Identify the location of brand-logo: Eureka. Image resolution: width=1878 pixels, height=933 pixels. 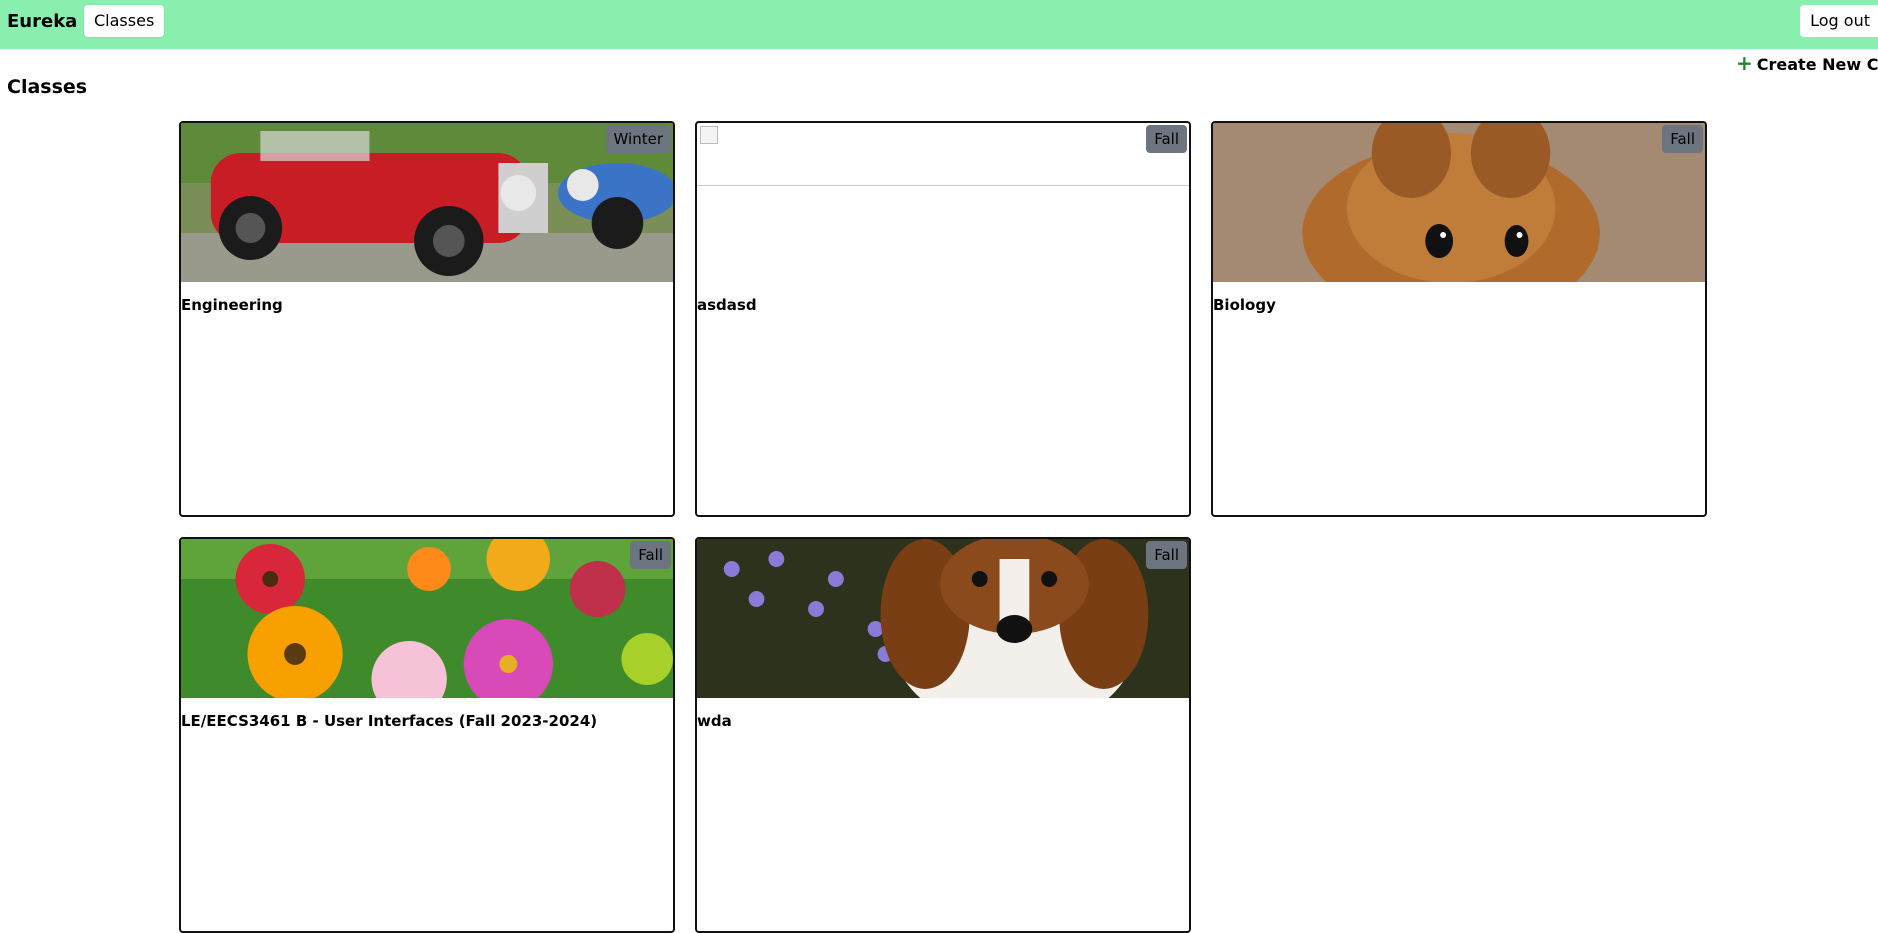
(42, 21).